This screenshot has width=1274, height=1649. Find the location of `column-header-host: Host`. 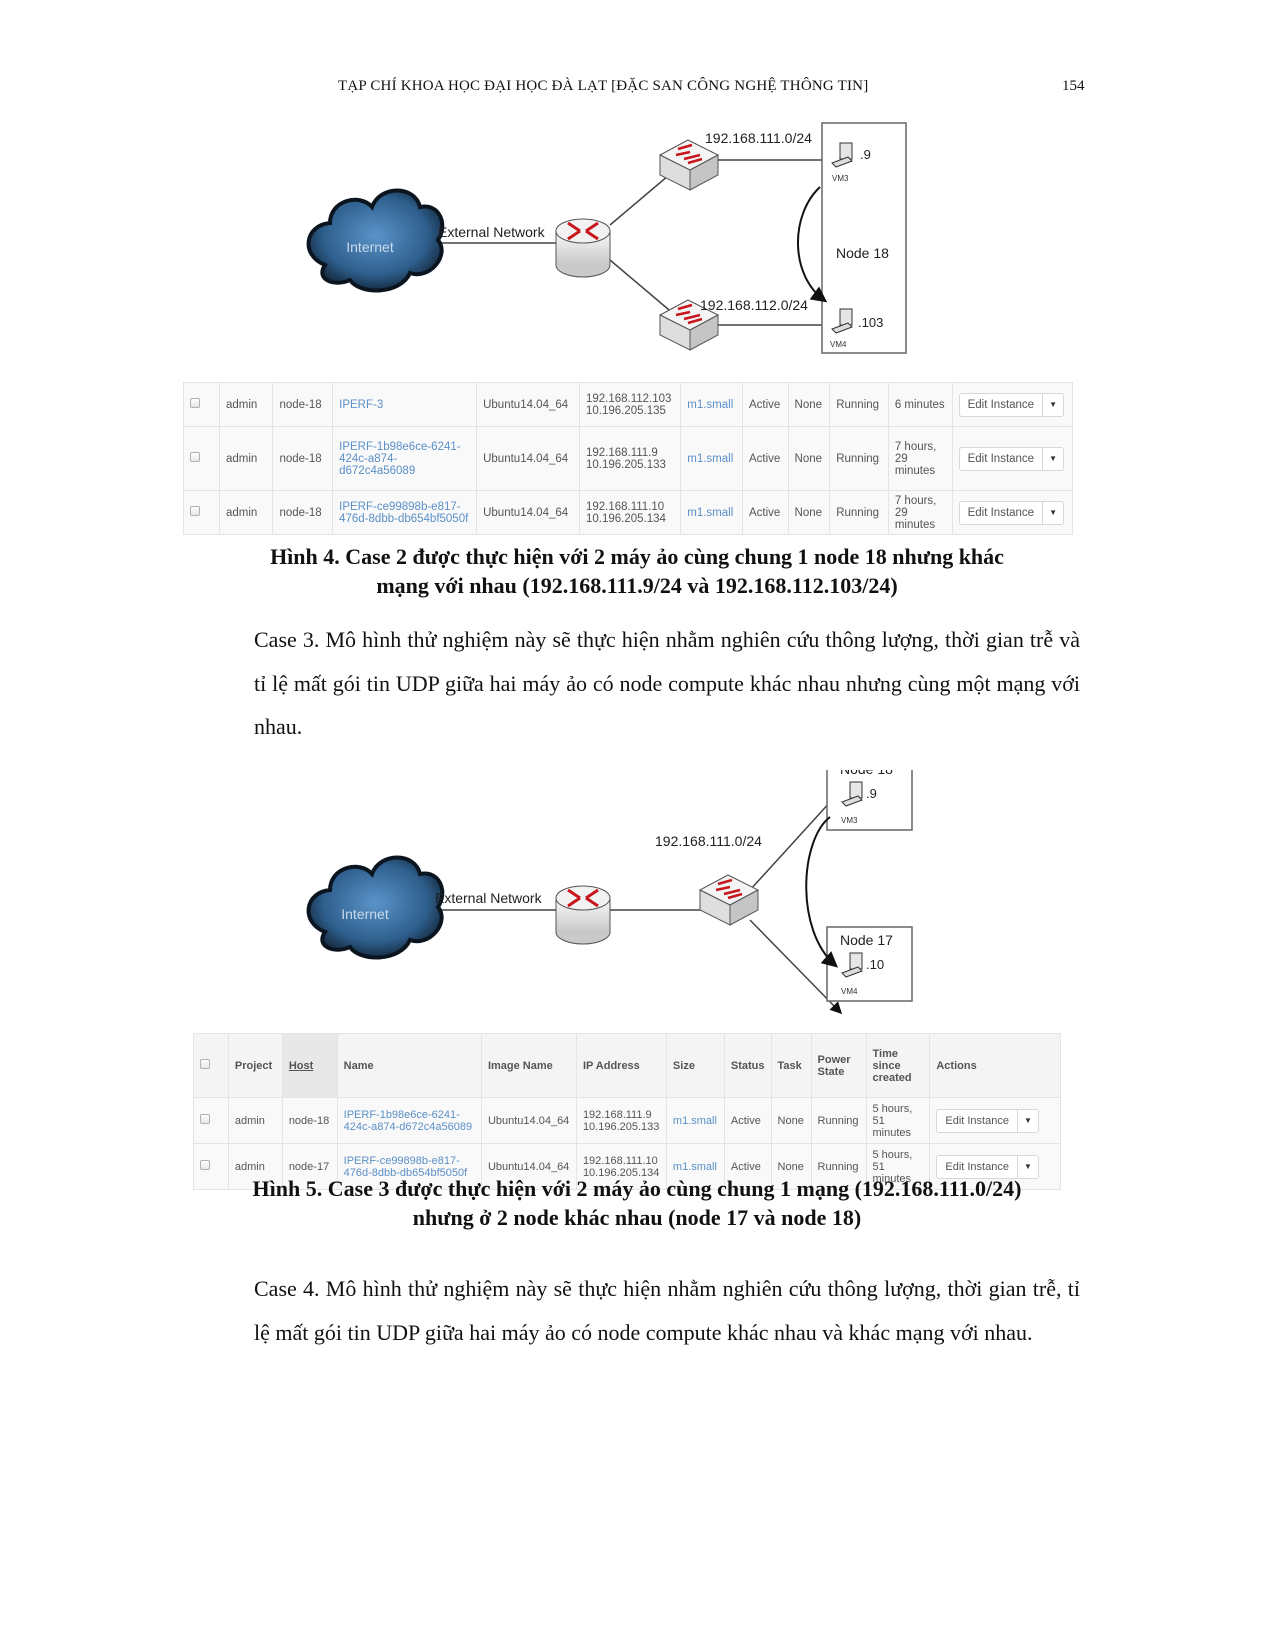

column-header-host: Host is located at coordinates (309, 1065).